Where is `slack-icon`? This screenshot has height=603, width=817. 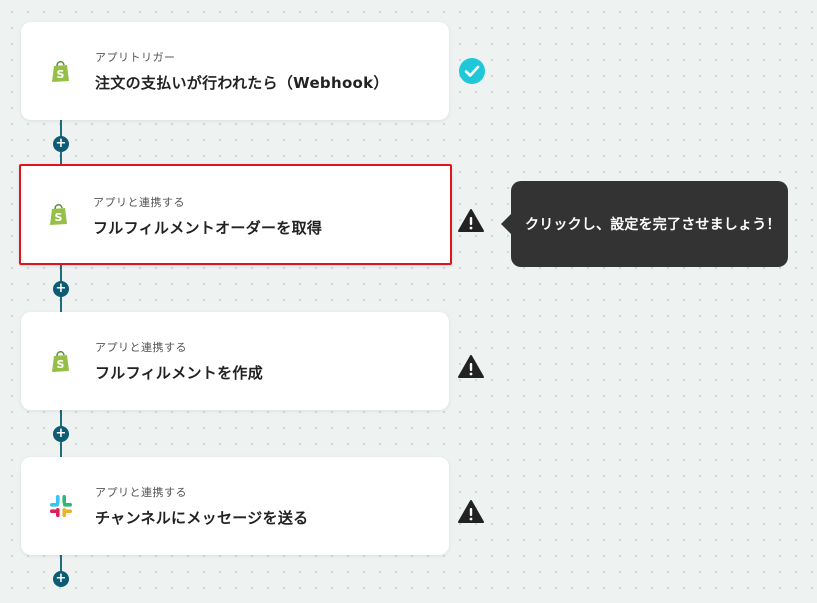
slack-icon is located at coordinates (61, 506).